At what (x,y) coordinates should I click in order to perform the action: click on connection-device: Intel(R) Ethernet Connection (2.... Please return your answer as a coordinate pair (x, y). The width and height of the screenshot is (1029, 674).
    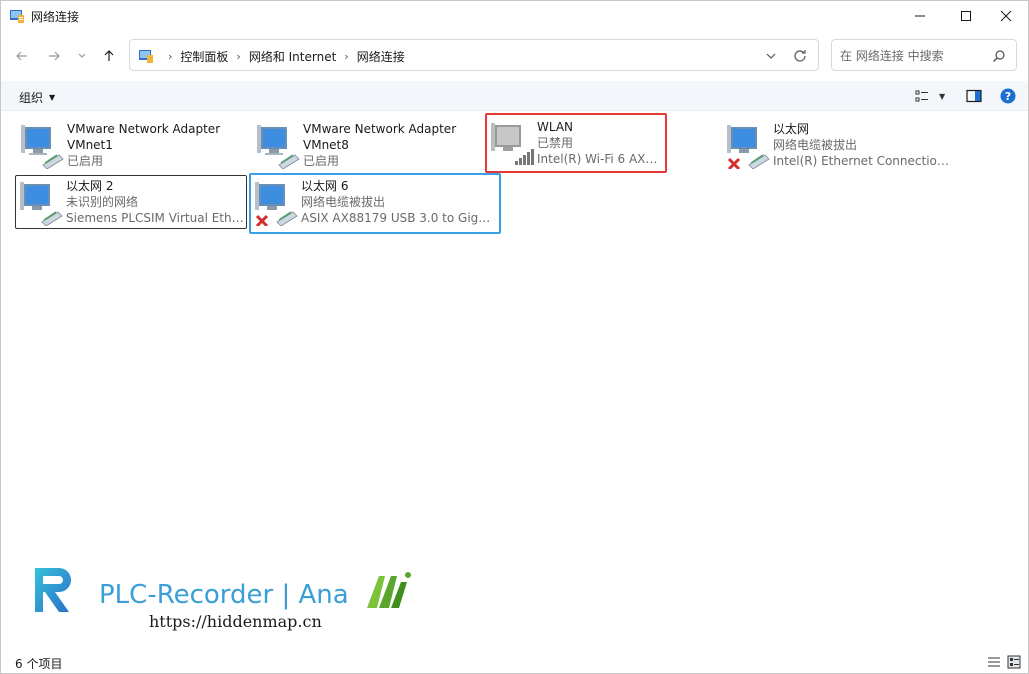
    Looking at the image, I should click on (863, 161).